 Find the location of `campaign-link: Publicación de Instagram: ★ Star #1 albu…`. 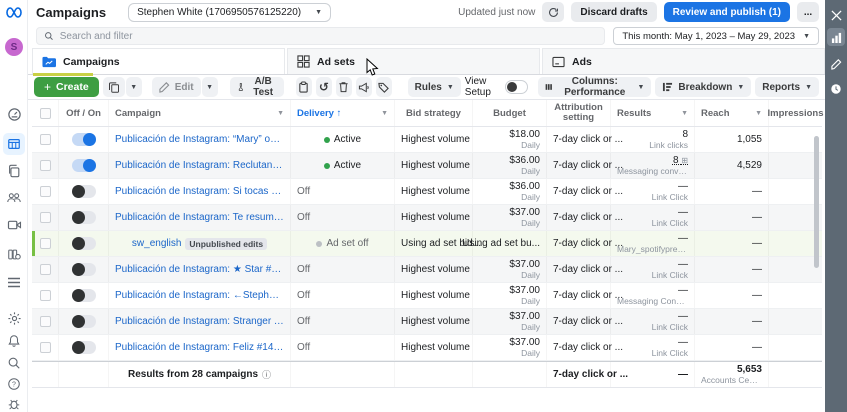

campaign-link: Publicación de Instagram: ★ Star #1 albu… is located at coordinates (199, 269).